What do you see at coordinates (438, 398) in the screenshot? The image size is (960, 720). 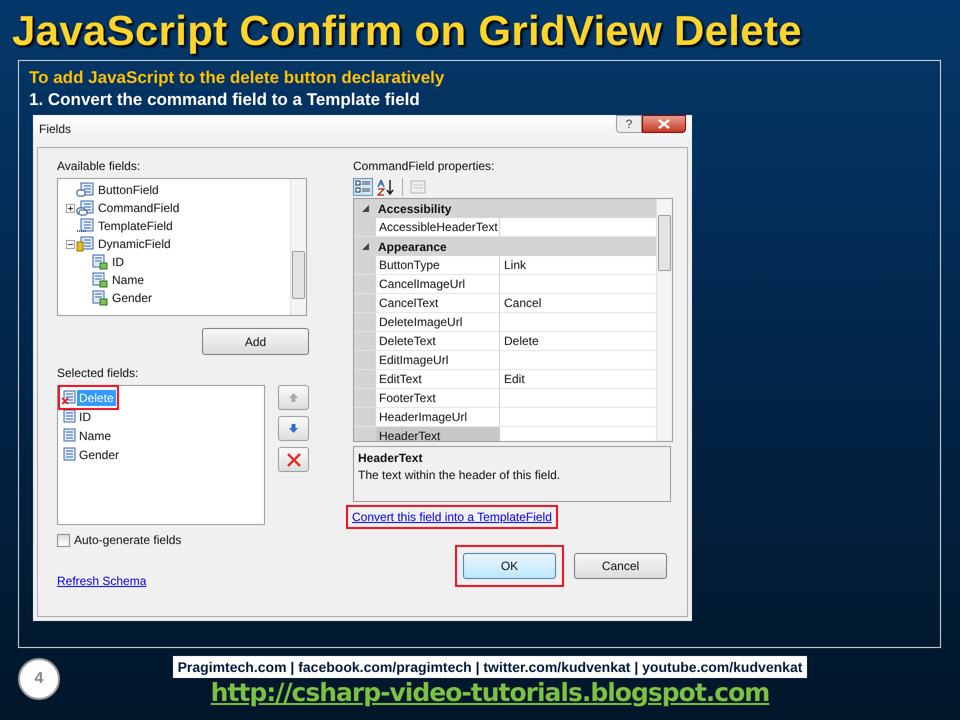 I see `property-name: FooterText` at bounding box center [438, 398].